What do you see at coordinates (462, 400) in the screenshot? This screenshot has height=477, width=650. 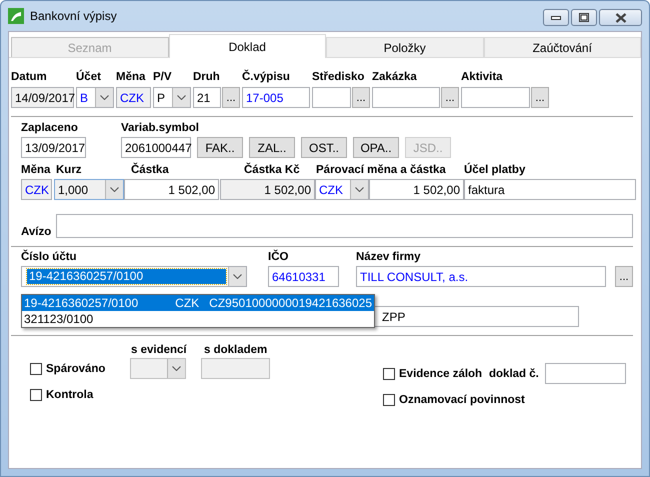 I see `checkbox-label: Oznamovací povinnost` at bounding box center [462, 400].